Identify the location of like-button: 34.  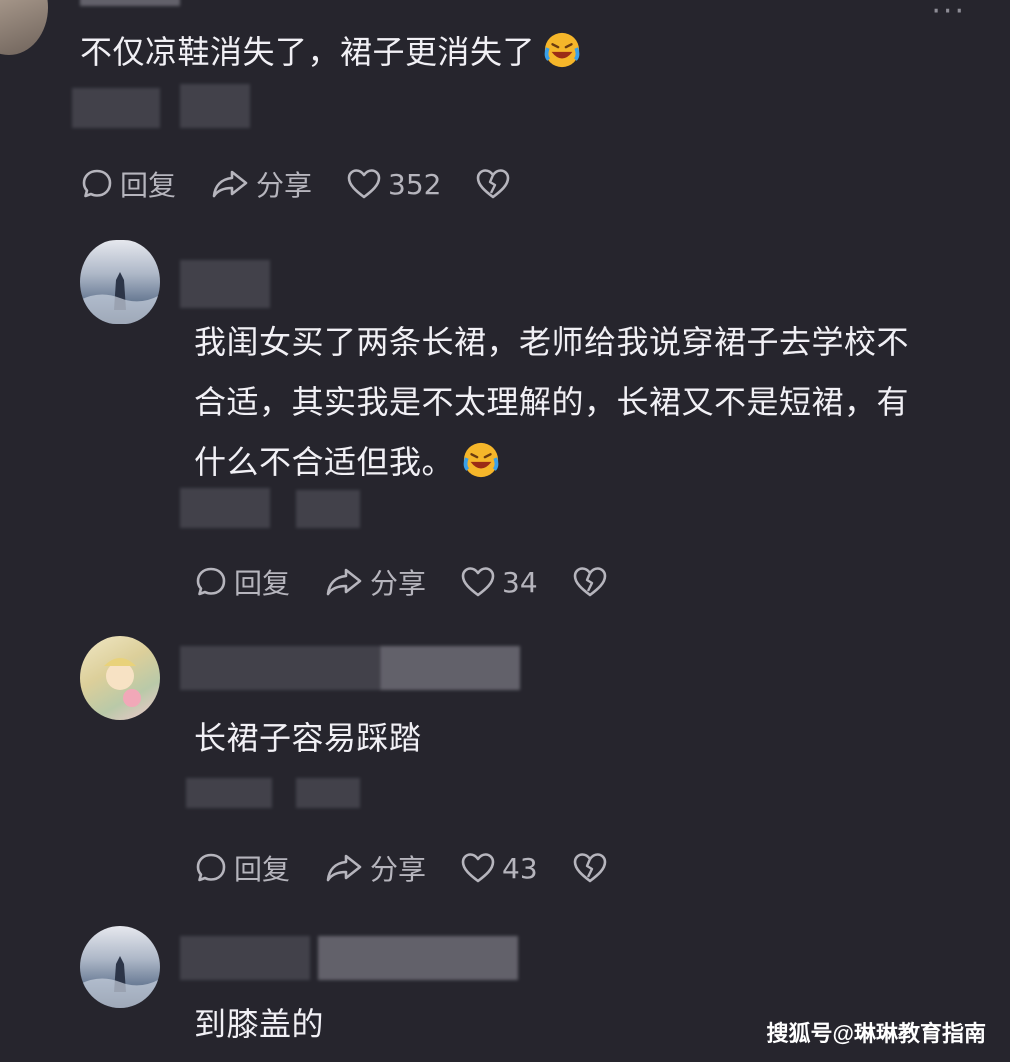
(499, 582).